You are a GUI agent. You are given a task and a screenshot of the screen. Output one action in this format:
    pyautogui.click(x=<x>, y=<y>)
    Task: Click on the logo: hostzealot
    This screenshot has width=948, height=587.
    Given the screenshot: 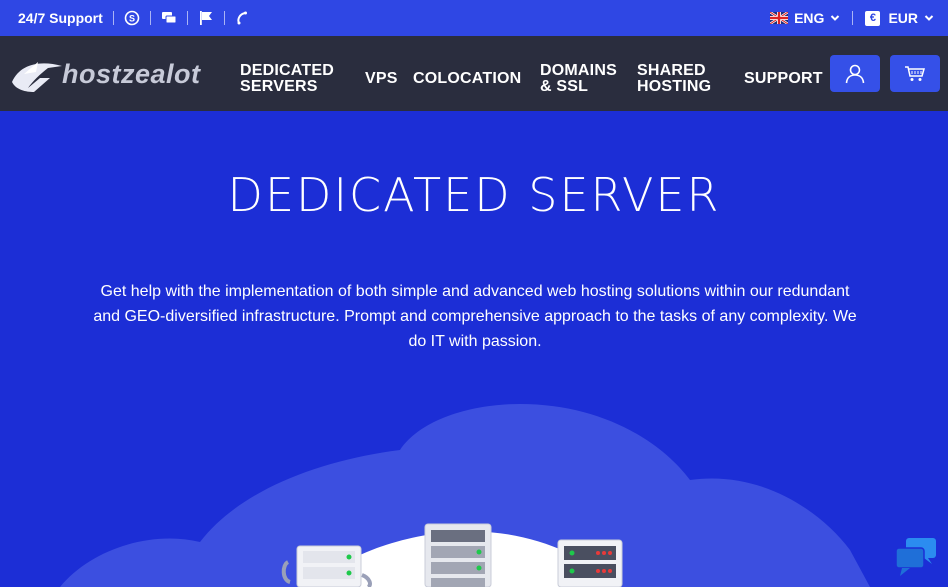 What is the action you would take?
    pyautogui.click(x=126, y=74)
    